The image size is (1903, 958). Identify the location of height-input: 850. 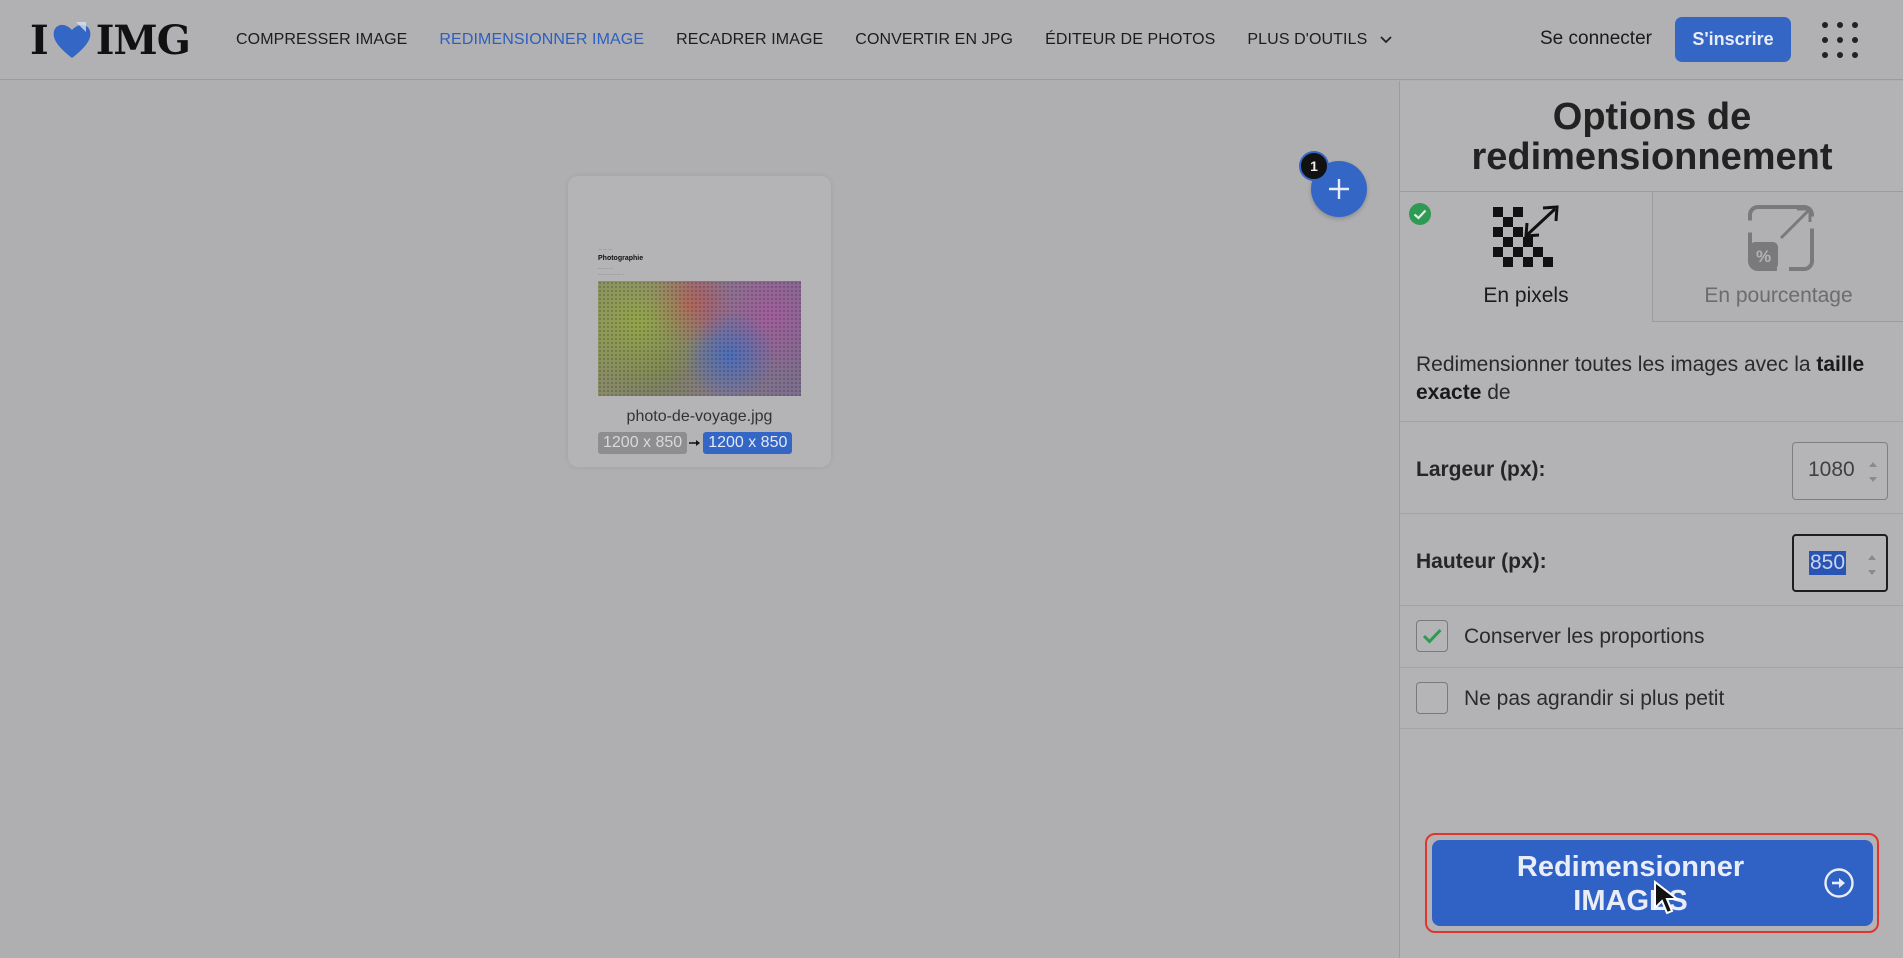
(1840, 563).